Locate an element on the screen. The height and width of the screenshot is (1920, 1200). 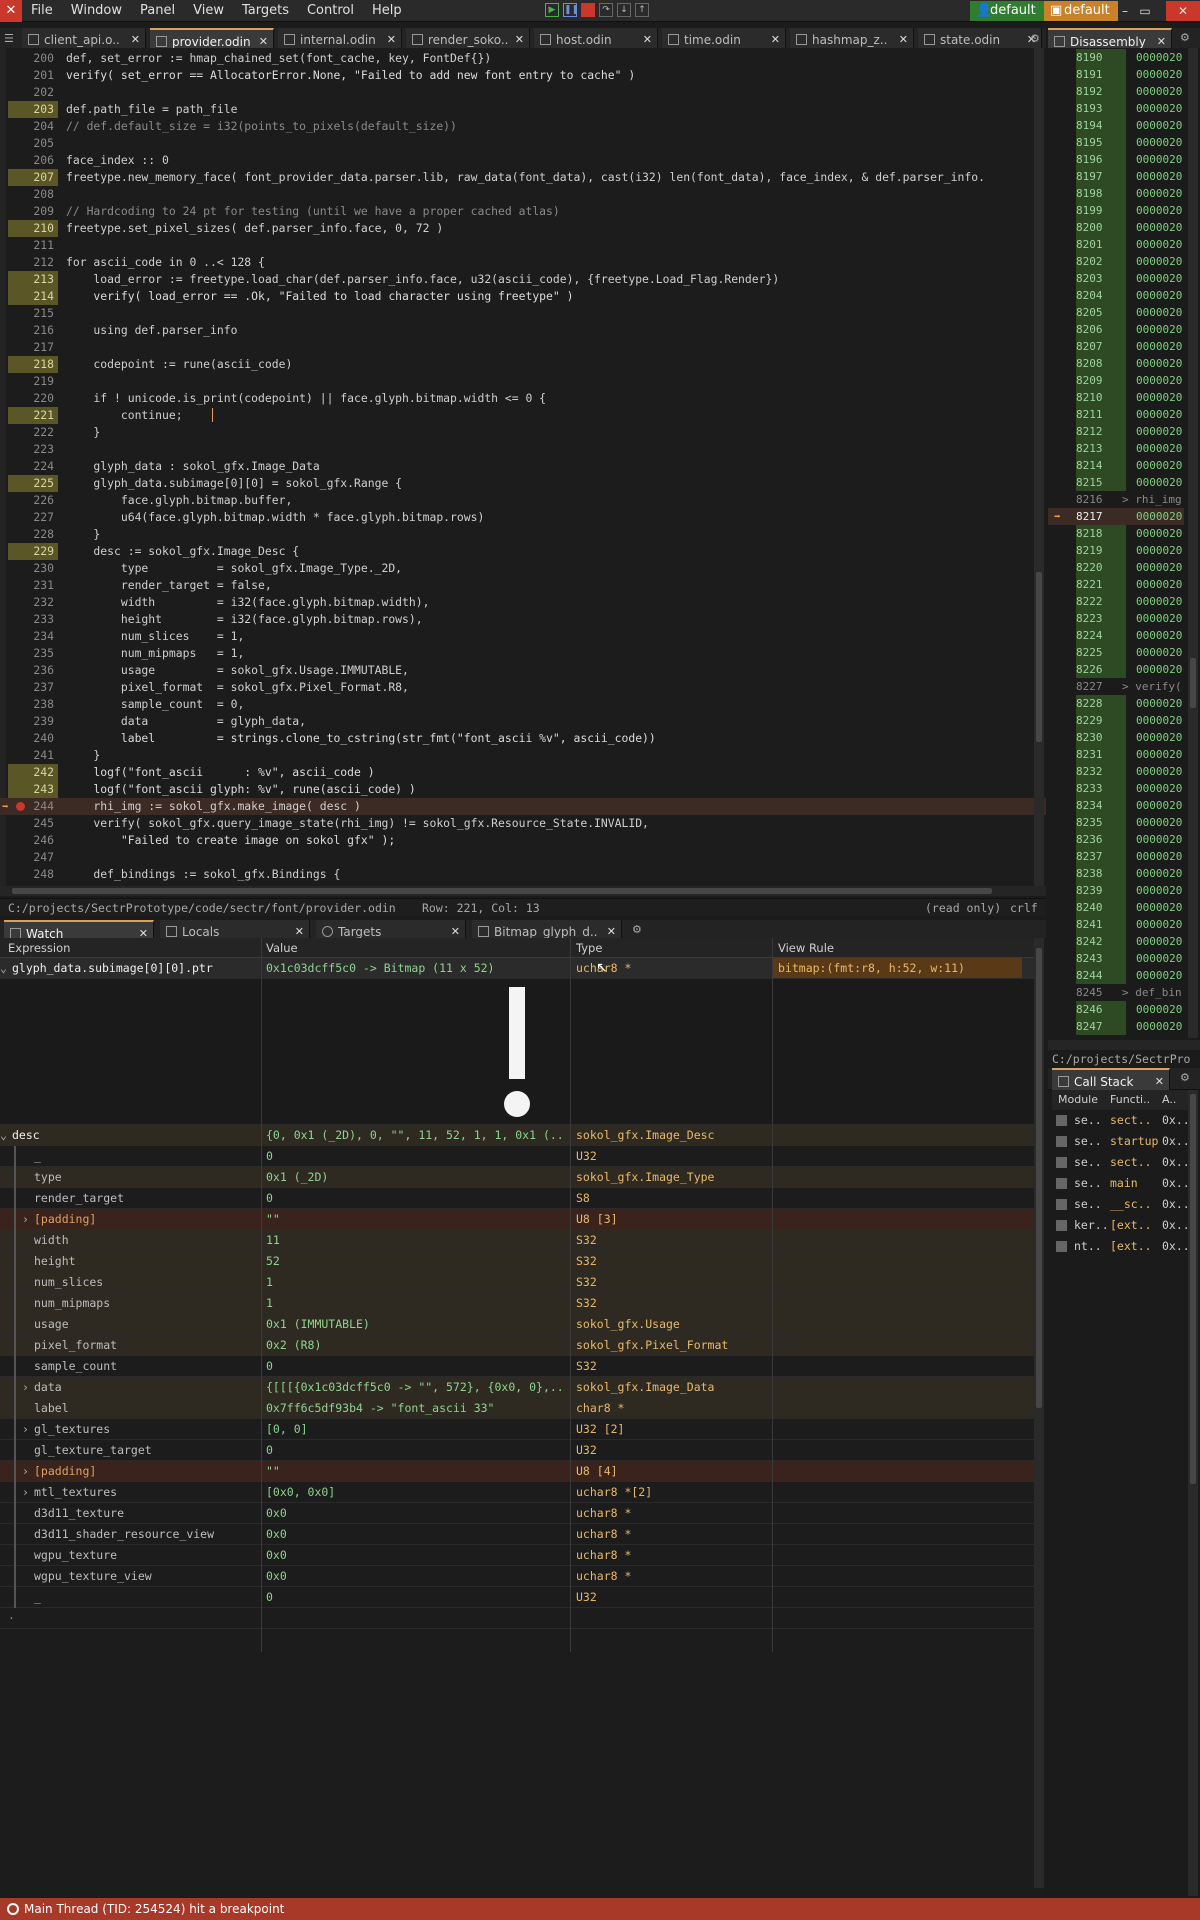
watch-row: wgpu_texture_view 0x0 uchar8 * is located at coordinates (517, 1576).